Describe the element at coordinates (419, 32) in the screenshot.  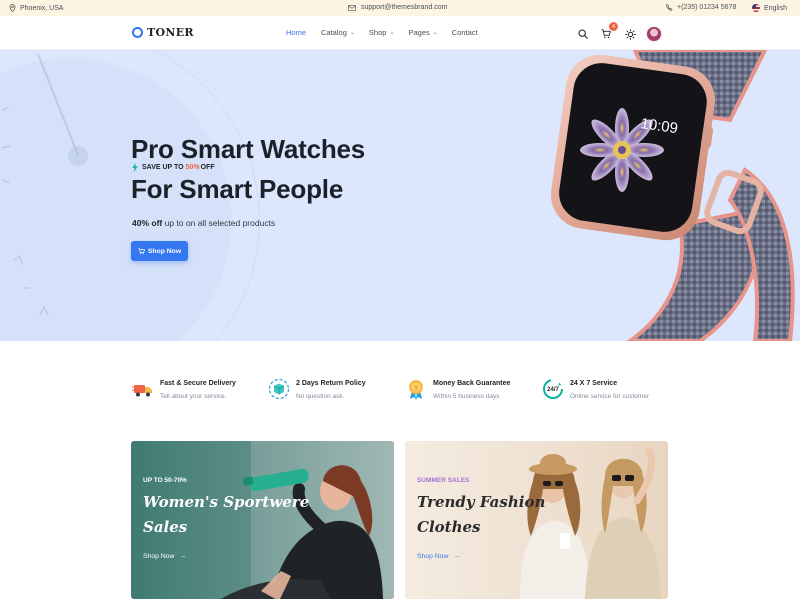
I see `nav-label: Pages` at that location.